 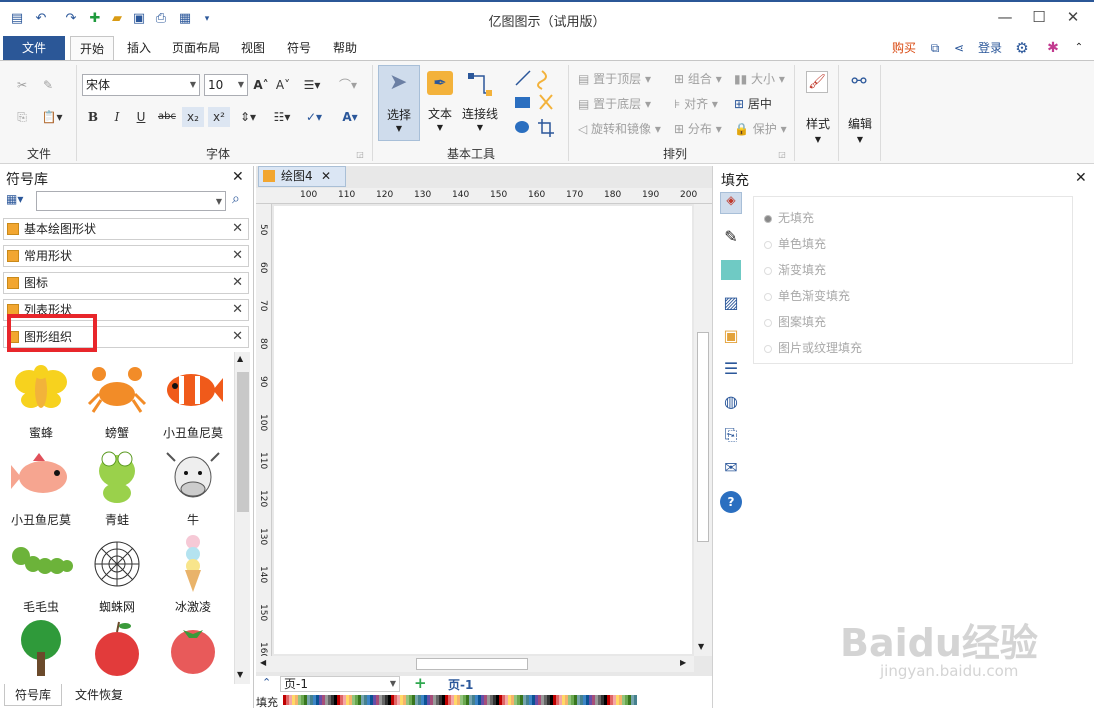 What do you see at coordinates (253, 48) in the screenshot?
I see `tab-view: 视图` at bounding box center [253, 48].